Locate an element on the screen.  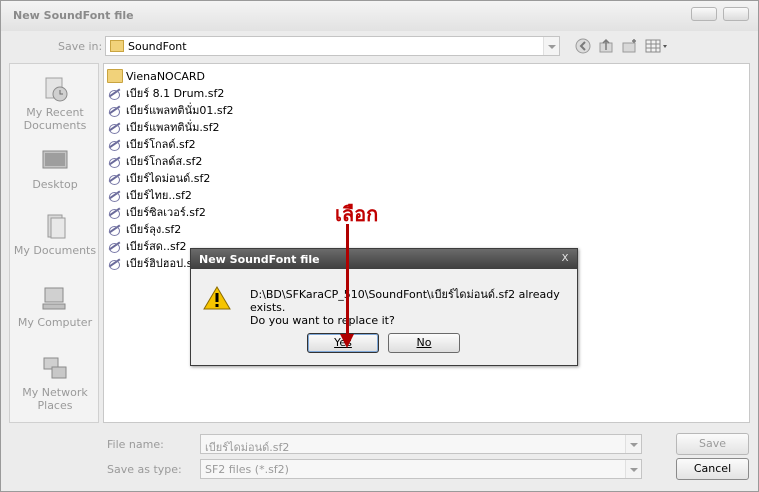
list-item: เบียร์โกลด์.sf2 is located at coordinates (151, 144).